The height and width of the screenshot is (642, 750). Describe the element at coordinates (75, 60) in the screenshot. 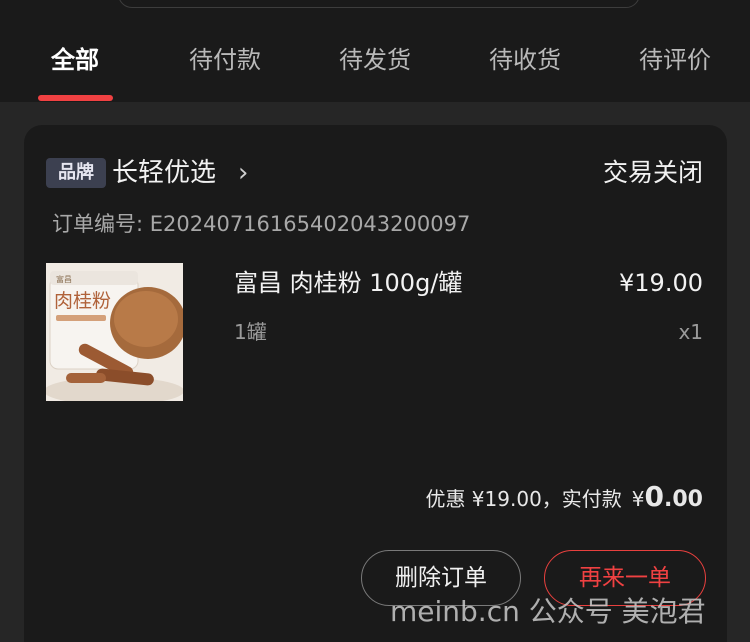

I see `tab-all: 全部` at that location.